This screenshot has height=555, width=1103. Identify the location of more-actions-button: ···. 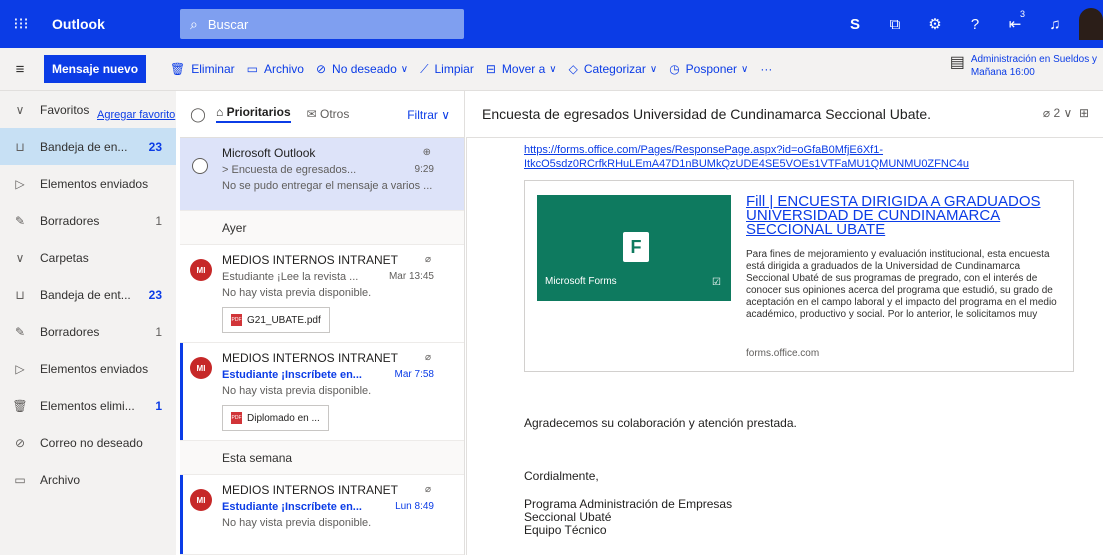
(766, 69).